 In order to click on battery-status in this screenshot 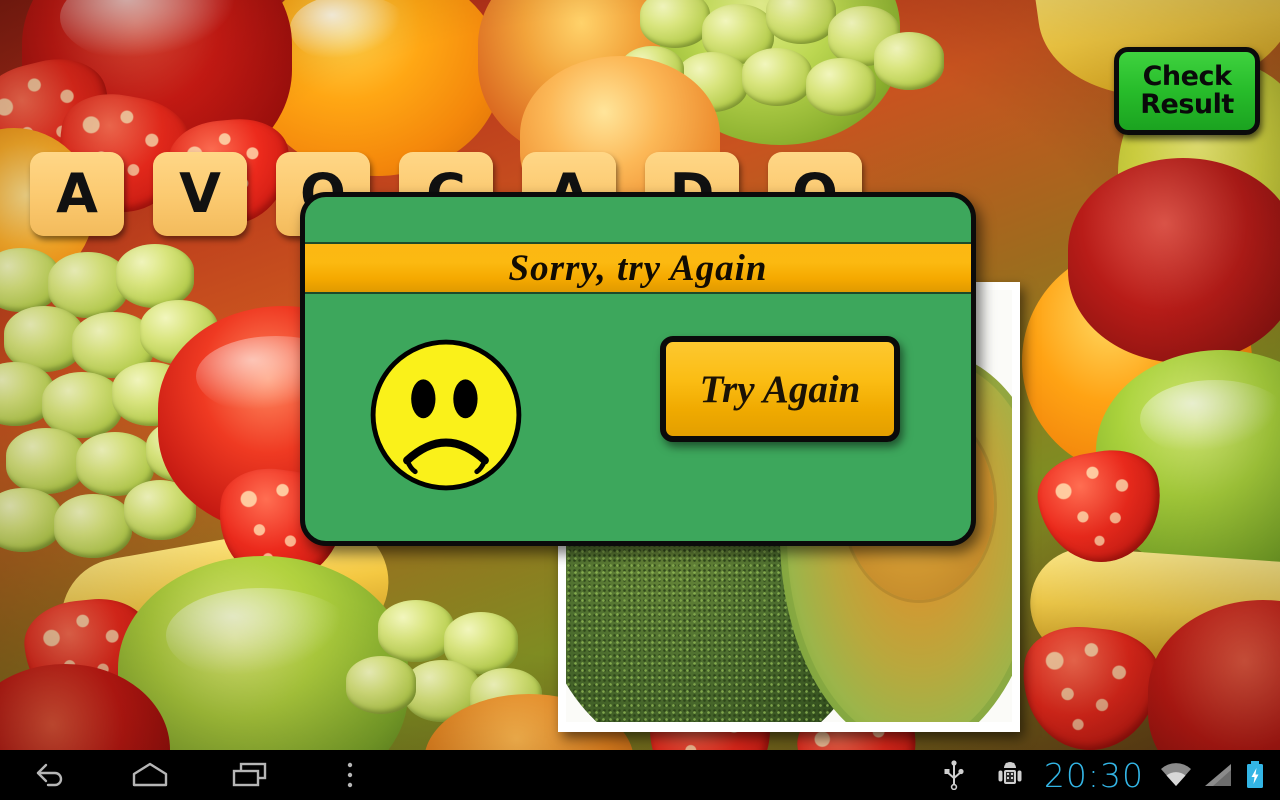, I will do `click(1255, 775)`.